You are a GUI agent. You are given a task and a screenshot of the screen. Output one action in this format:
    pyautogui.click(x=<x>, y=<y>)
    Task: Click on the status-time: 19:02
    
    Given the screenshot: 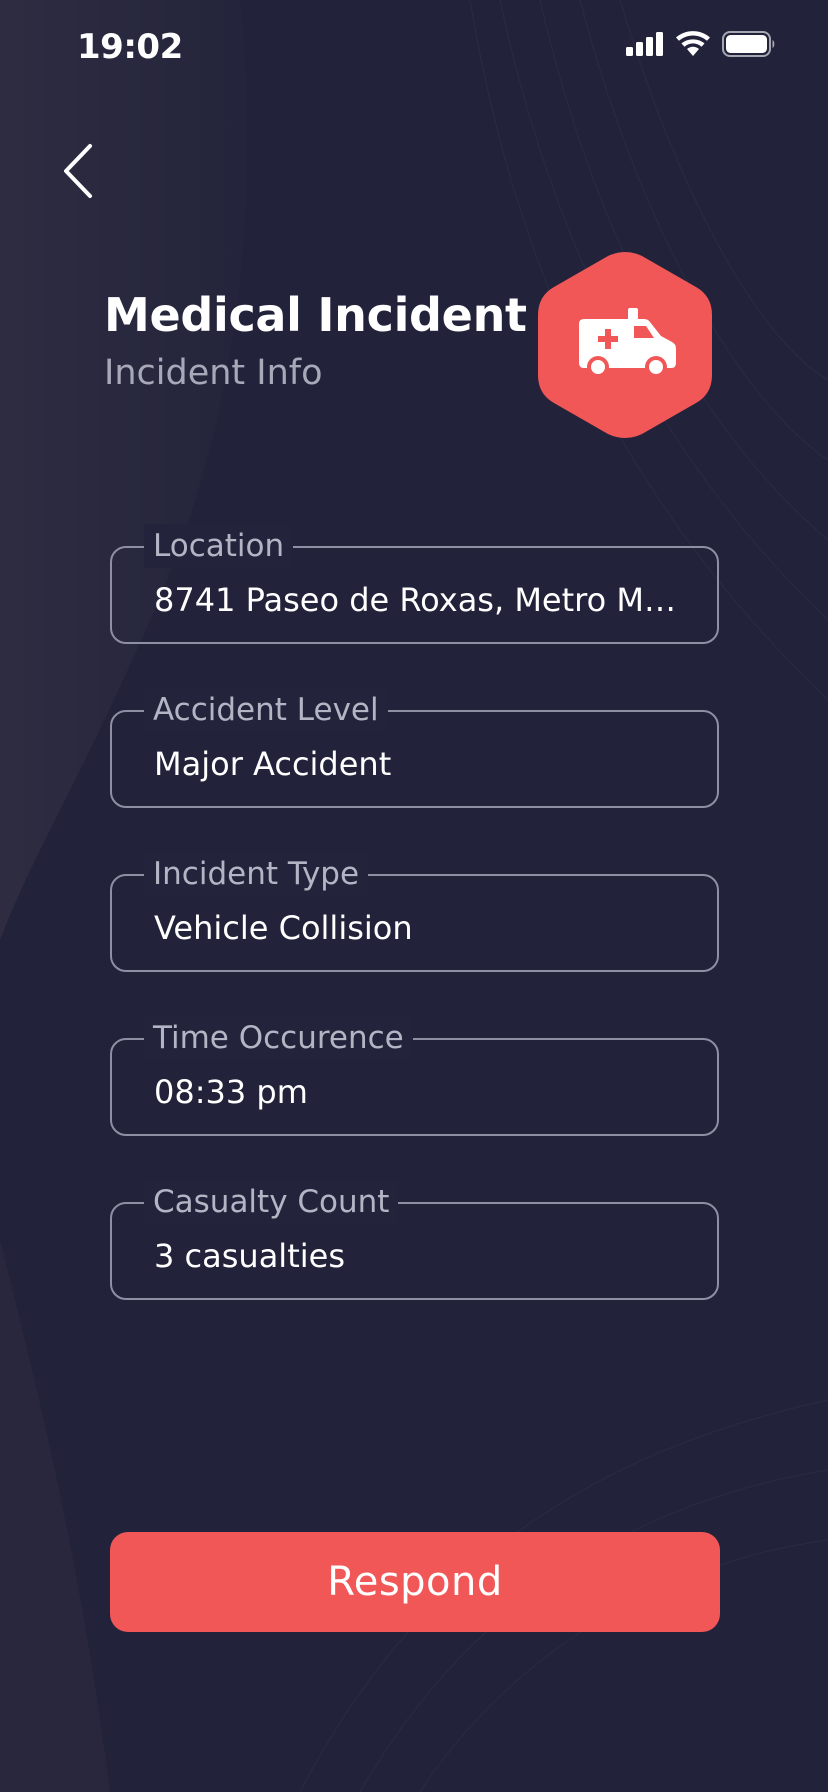 What is the action you would take?
    pyautogui.click(x=130, y=47)
    